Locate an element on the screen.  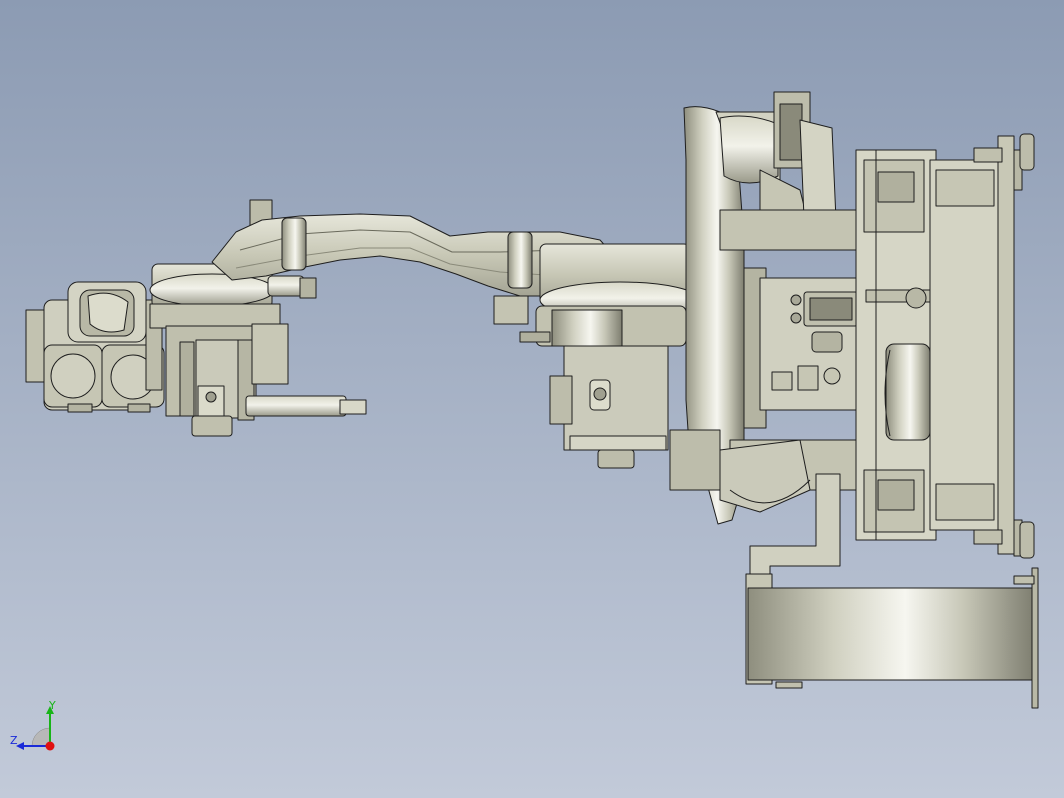
motor-box is located at coordinates (807, 348).